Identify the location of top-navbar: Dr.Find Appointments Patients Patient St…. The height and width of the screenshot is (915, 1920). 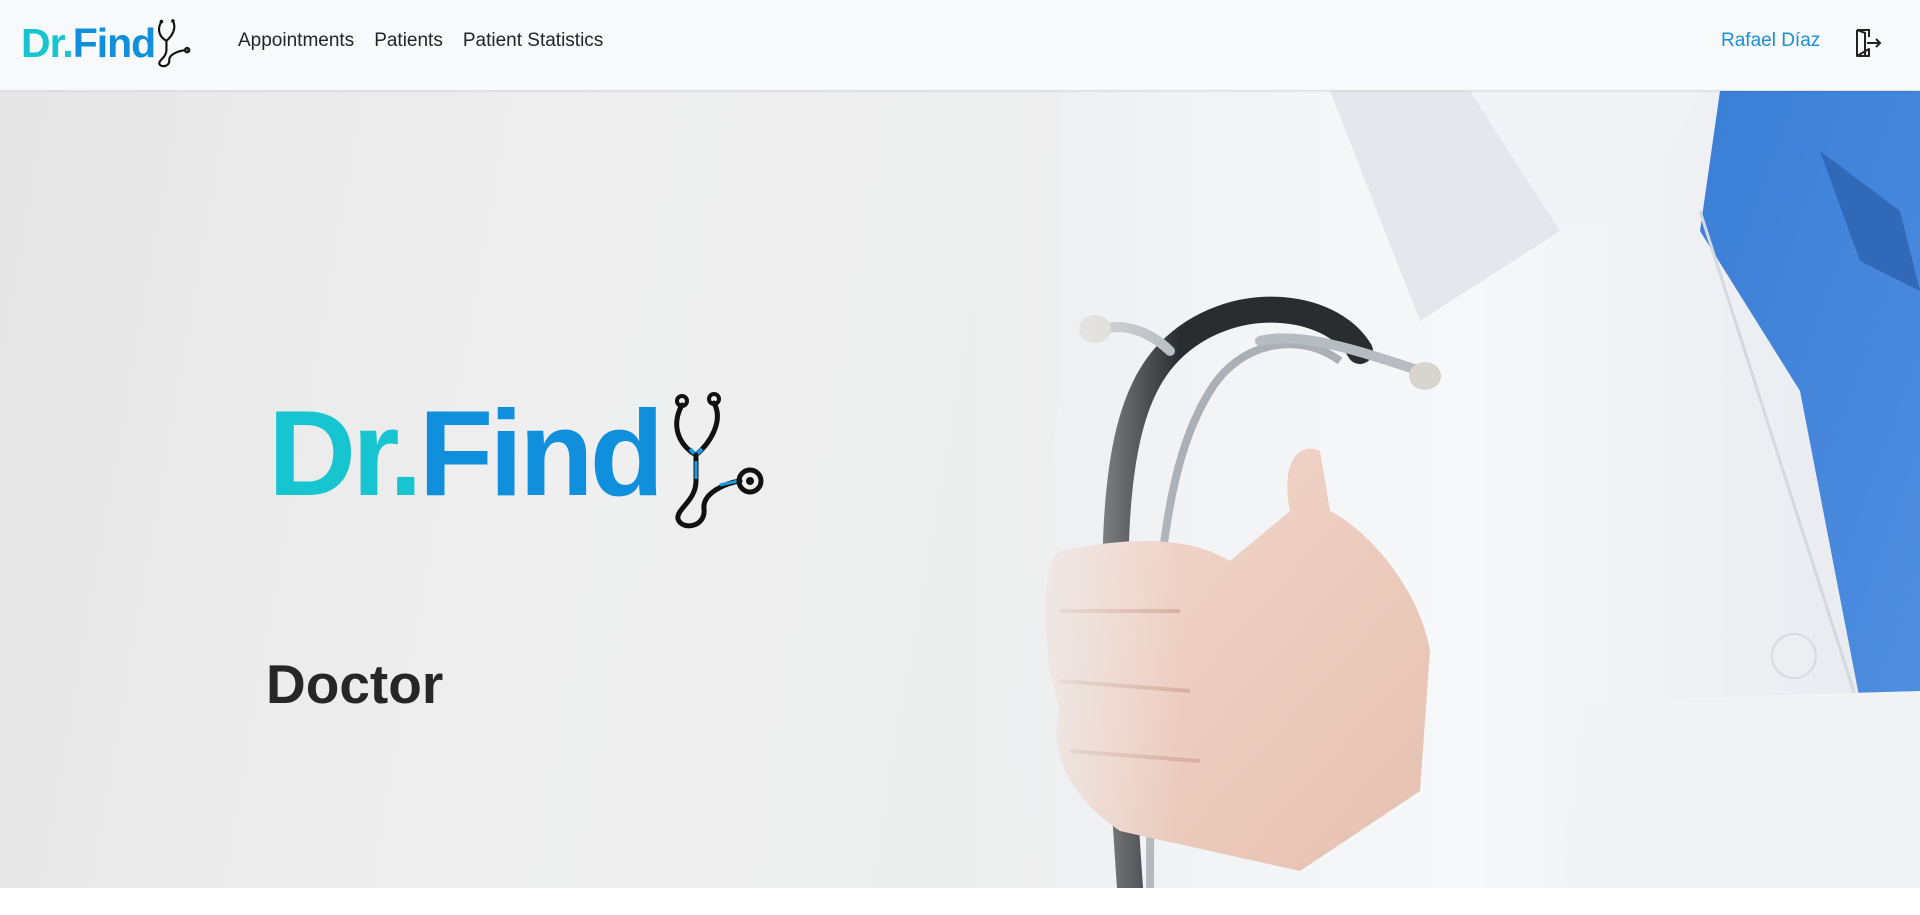
(960, 45).